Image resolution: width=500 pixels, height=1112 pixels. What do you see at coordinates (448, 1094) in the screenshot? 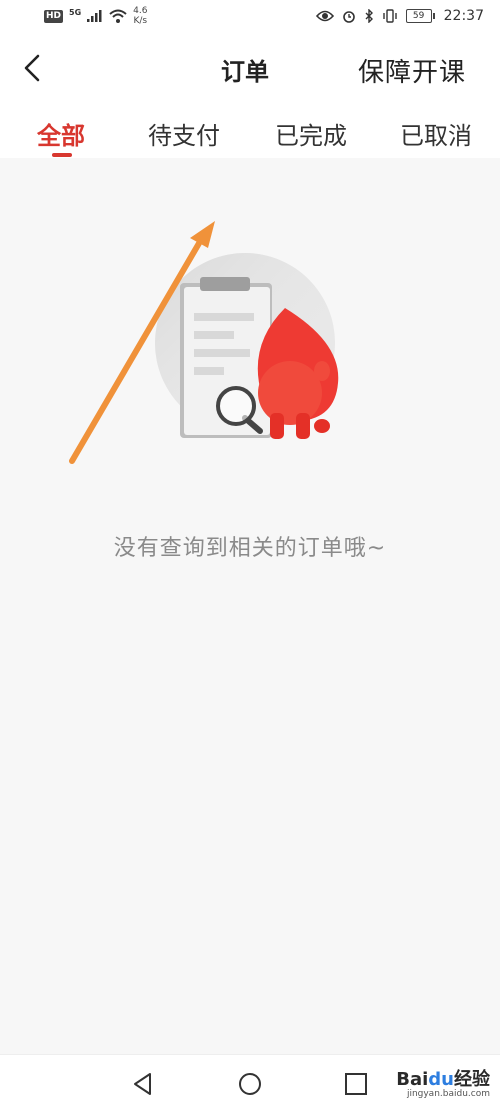
I see `watermark-url: jingyan.baidu.com` at bounding box center [448, 1094].